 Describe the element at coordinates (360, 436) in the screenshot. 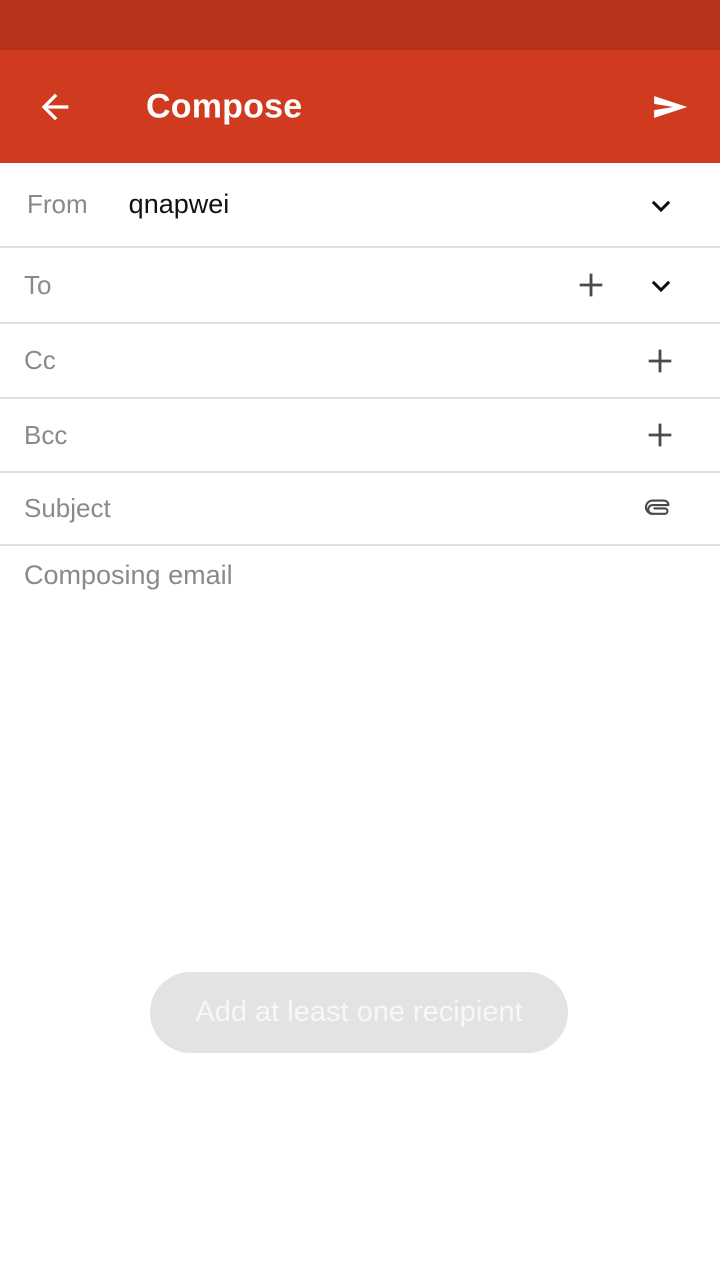

I see `field-row-bcc: Bcc` at that location.